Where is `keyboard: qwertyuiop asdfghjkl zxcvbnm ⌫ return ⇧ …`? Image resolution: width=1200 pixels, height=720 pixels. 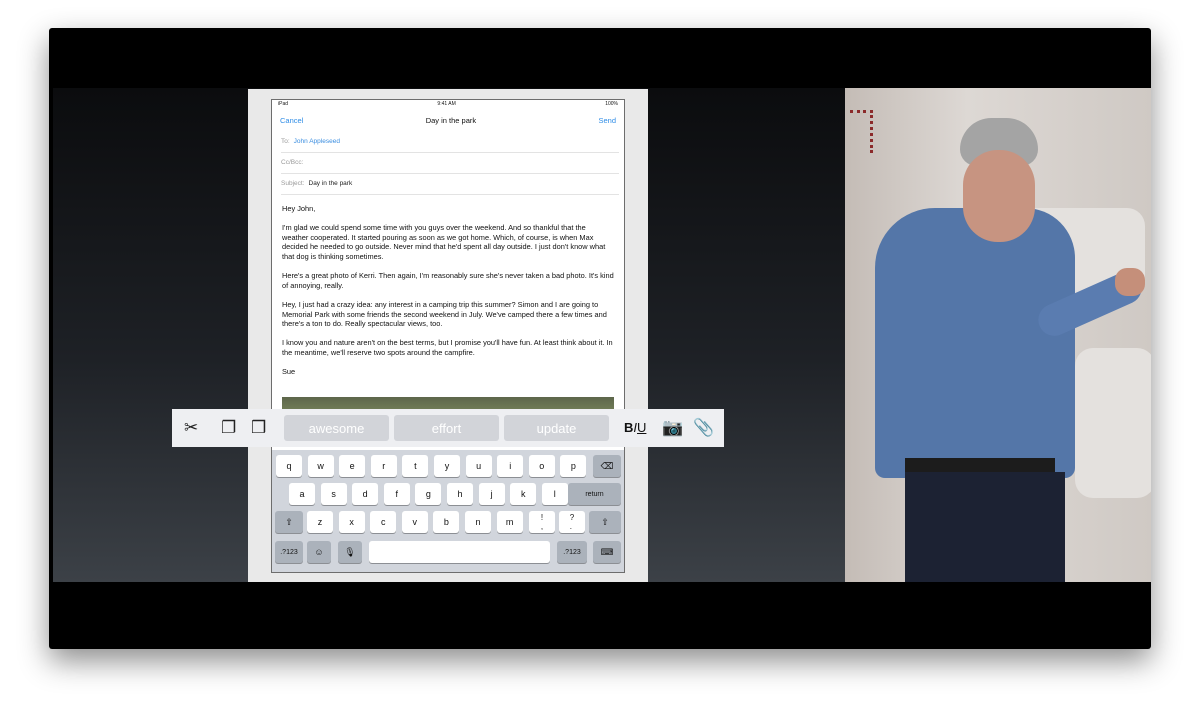 keyboard: qwertyuiop asdfghjkl zxcvbnm ⌫ return ⇧ … is located at coordinates (448, 511).